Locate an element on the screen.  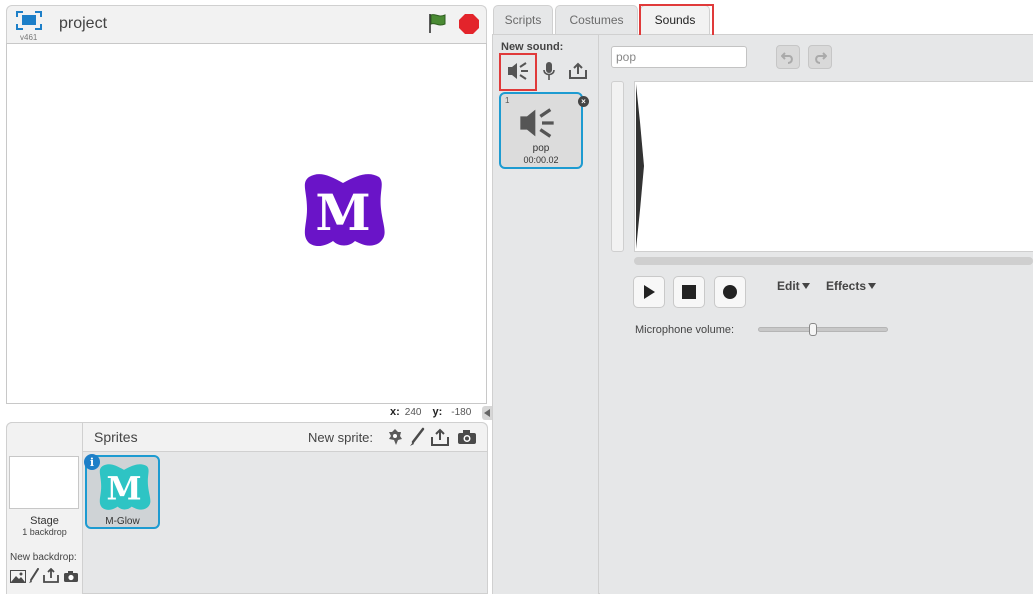
effects-menu: Effects is located at coordinates (851, 286).